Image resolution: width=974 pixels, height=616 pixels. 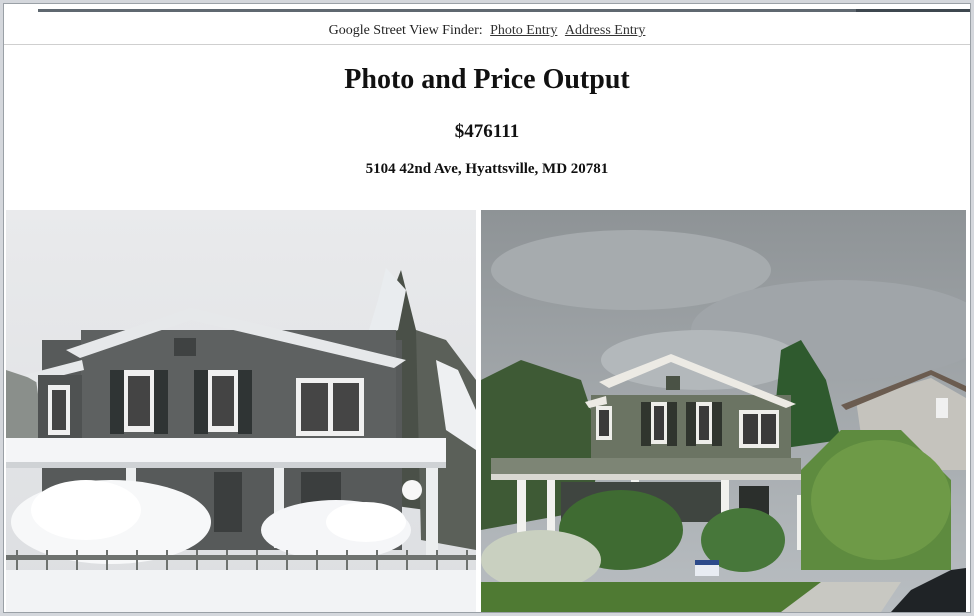 I want to click on nav-link-address-entry: Address Entry, so click(x=605, y=30).